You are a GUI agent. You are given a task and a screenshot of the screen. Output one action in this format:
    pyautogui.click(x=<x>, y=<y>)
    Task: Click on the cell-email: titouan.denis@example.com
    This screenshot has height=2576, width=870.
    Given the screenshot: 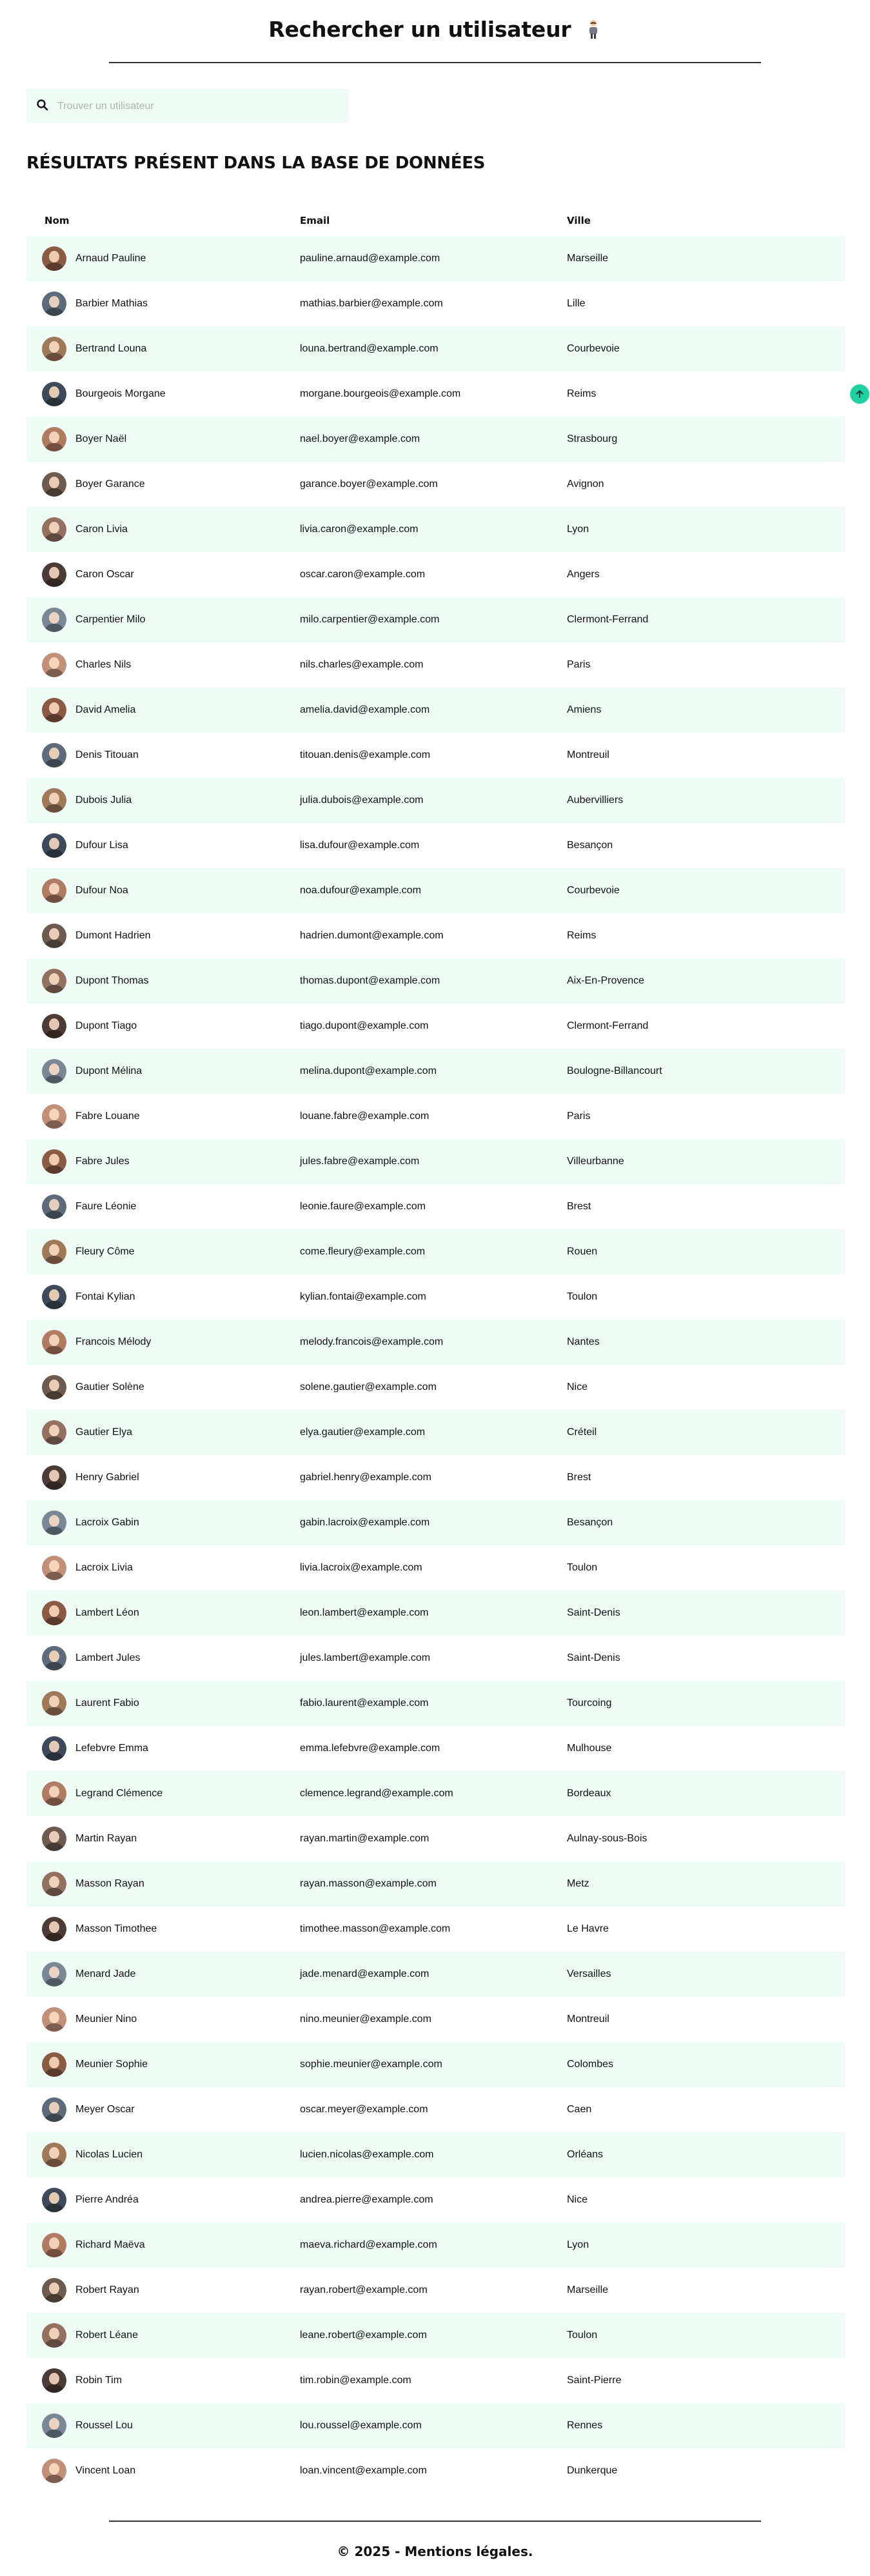 What is the action you would take?
    pyautogui.click(x=365, y=754)
    